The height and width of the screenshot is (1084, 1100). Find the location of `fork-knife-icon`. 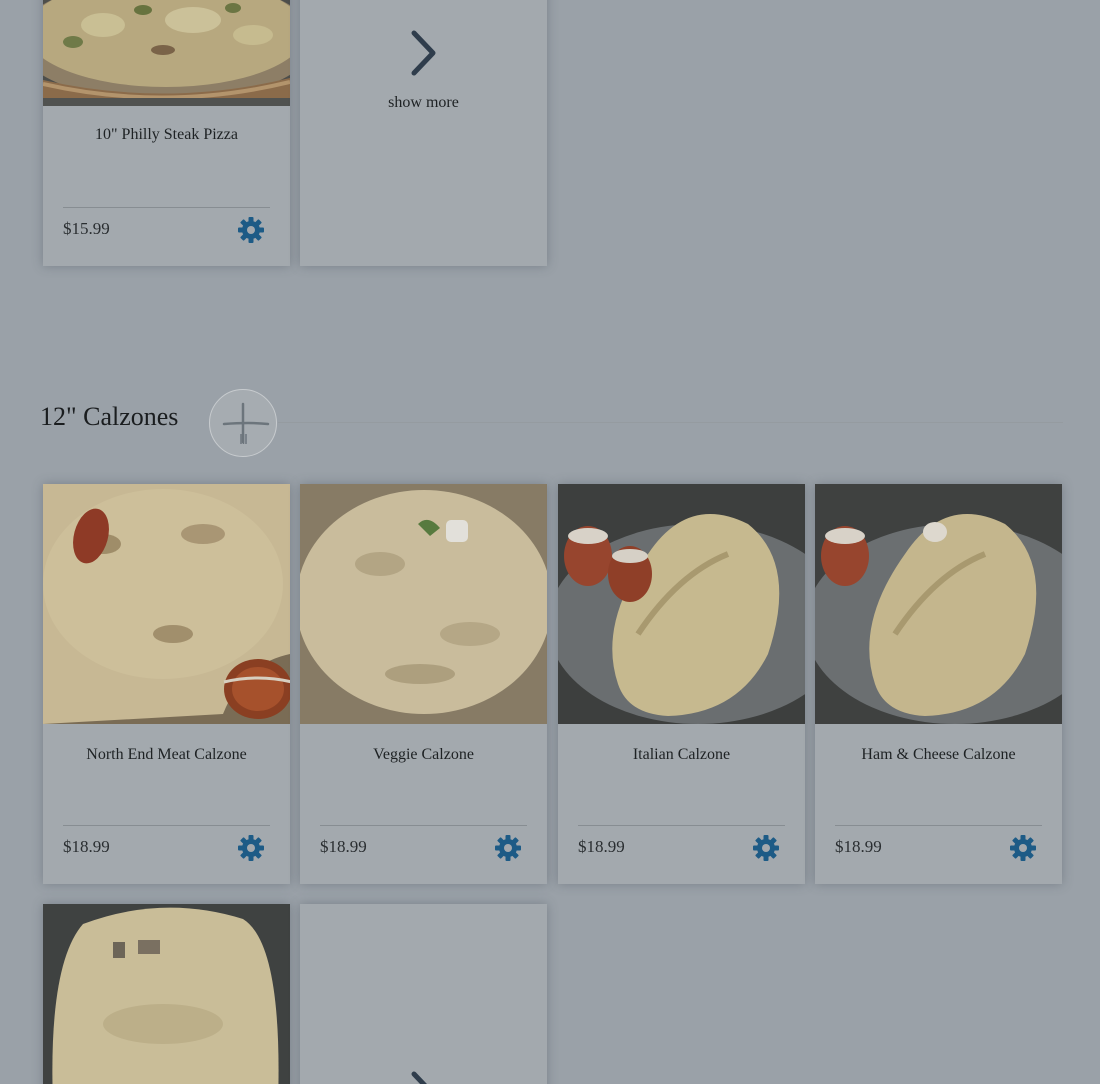

fork-knife-icon is located at coordinates (243, 423).